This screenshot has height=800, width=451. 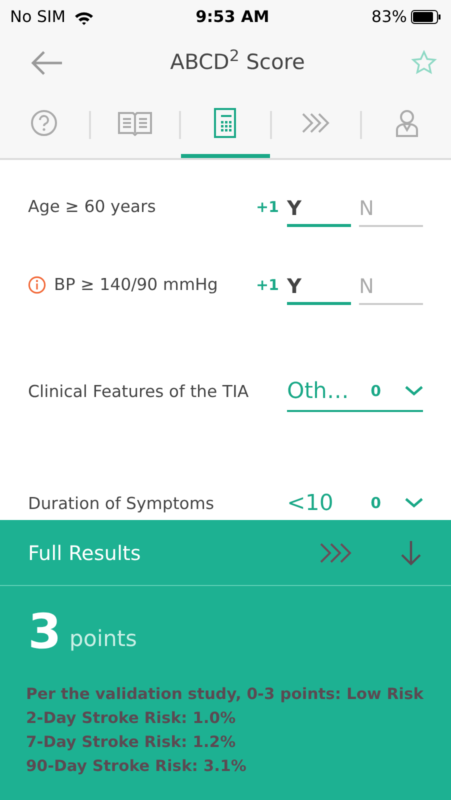 I want to click on back-button, so click(x=47, y=63).